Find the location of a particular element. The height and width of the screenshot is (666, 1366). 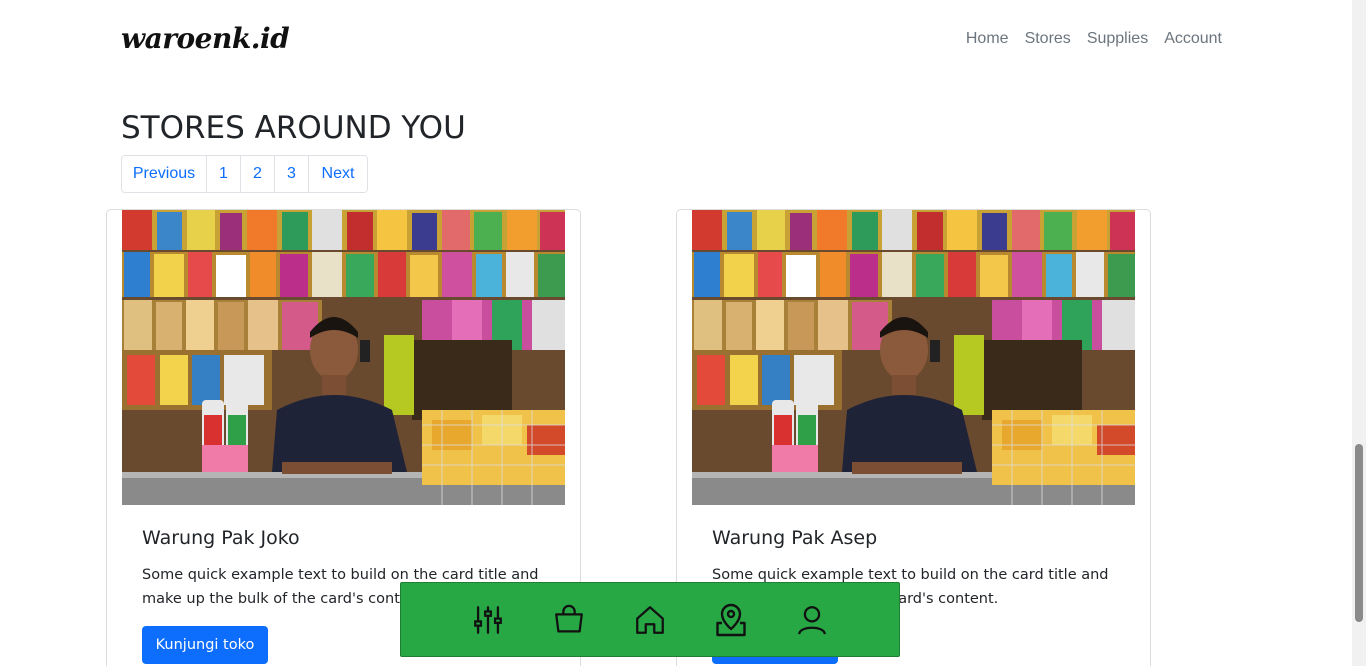

pagination-page-1: 1 is located at coordinates (224, 174).